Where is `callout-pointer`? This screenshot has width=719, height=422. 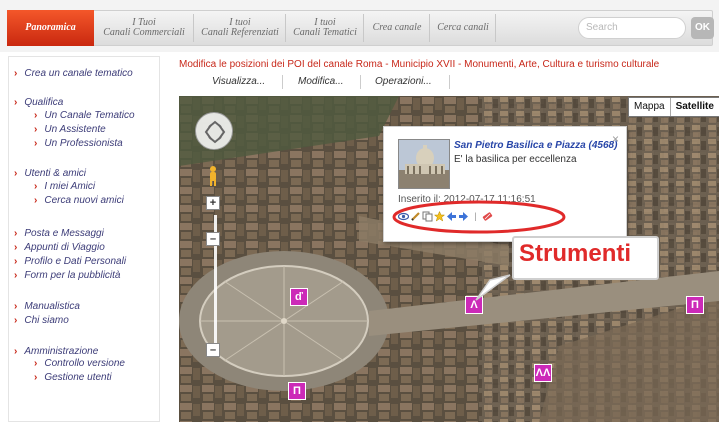
callout-pointer is located at coordinates (493, 287).